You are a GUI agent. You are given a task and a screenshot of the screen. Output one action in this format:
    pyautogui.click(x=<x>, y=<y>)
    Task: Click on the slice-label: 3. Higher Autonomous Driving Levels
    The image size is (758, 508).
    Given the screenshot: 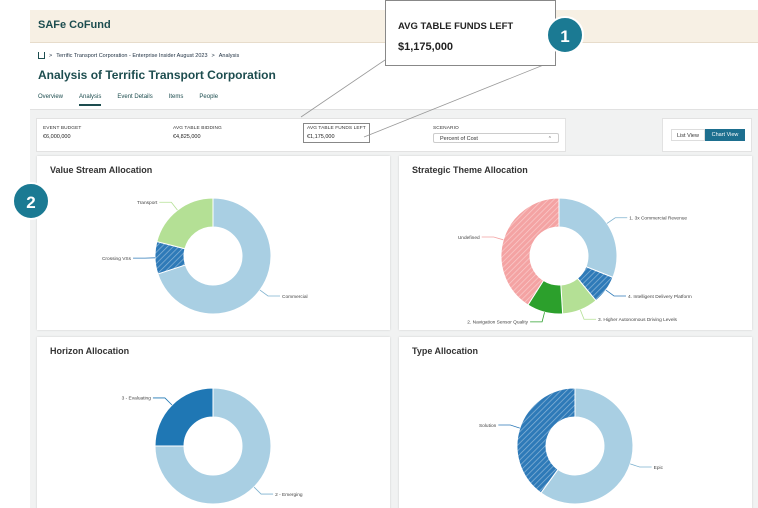 What is the action you would take?
    pyautogui.click(x=638, y=320)
    